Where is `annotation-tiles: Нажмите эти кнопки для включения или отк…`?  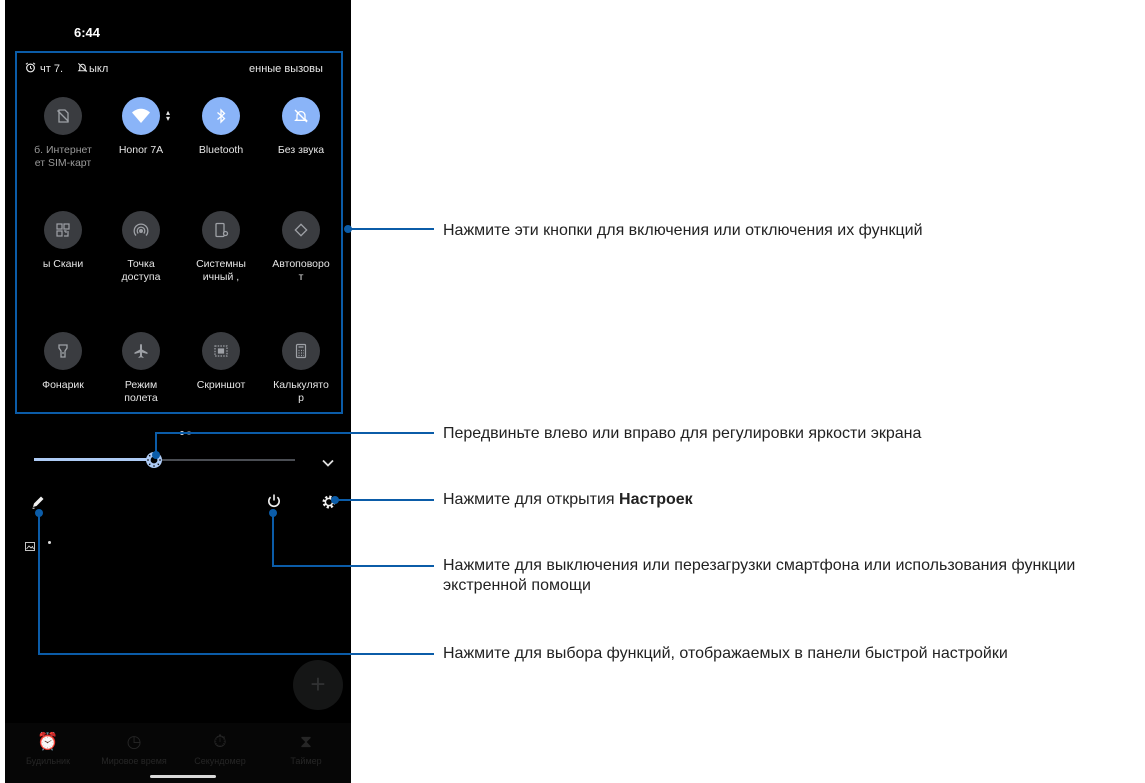
annotation-tiles: Нажмите эти кнопки для включения или отк… is located at coordinates (683, 230).